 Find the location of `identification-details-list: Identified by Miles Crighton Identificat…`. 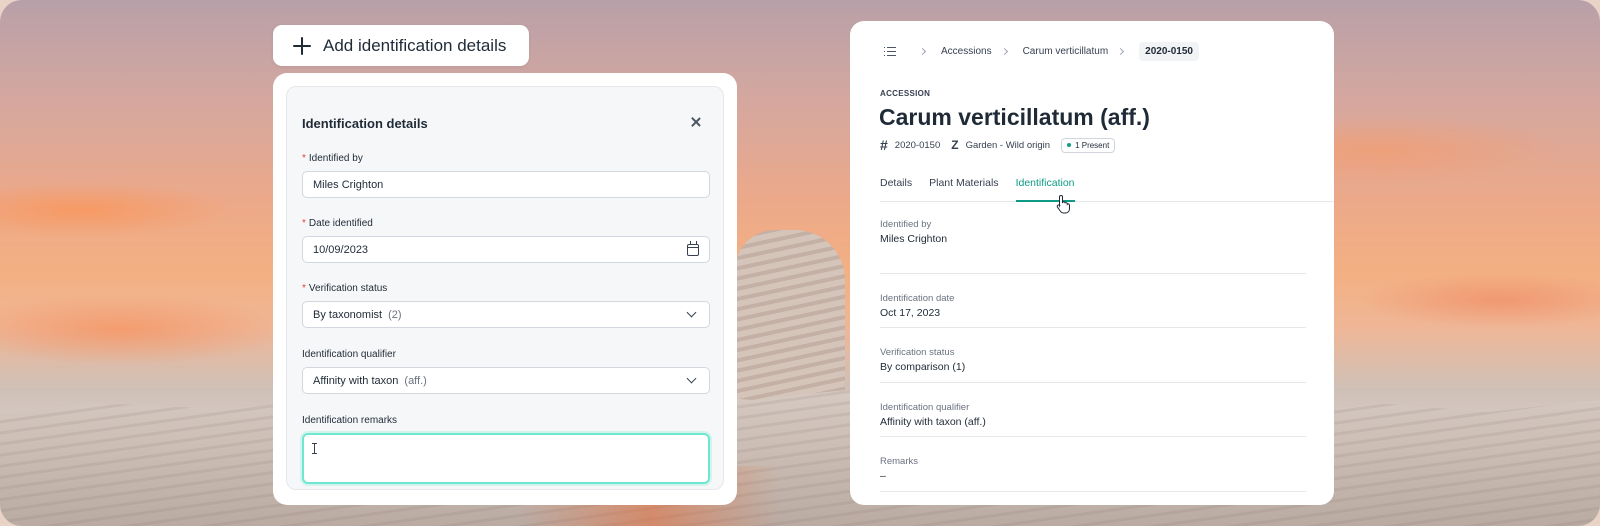

identification-details-list: Identified by Miles Crighton Identificat… is located at coordinates (1093, 355).